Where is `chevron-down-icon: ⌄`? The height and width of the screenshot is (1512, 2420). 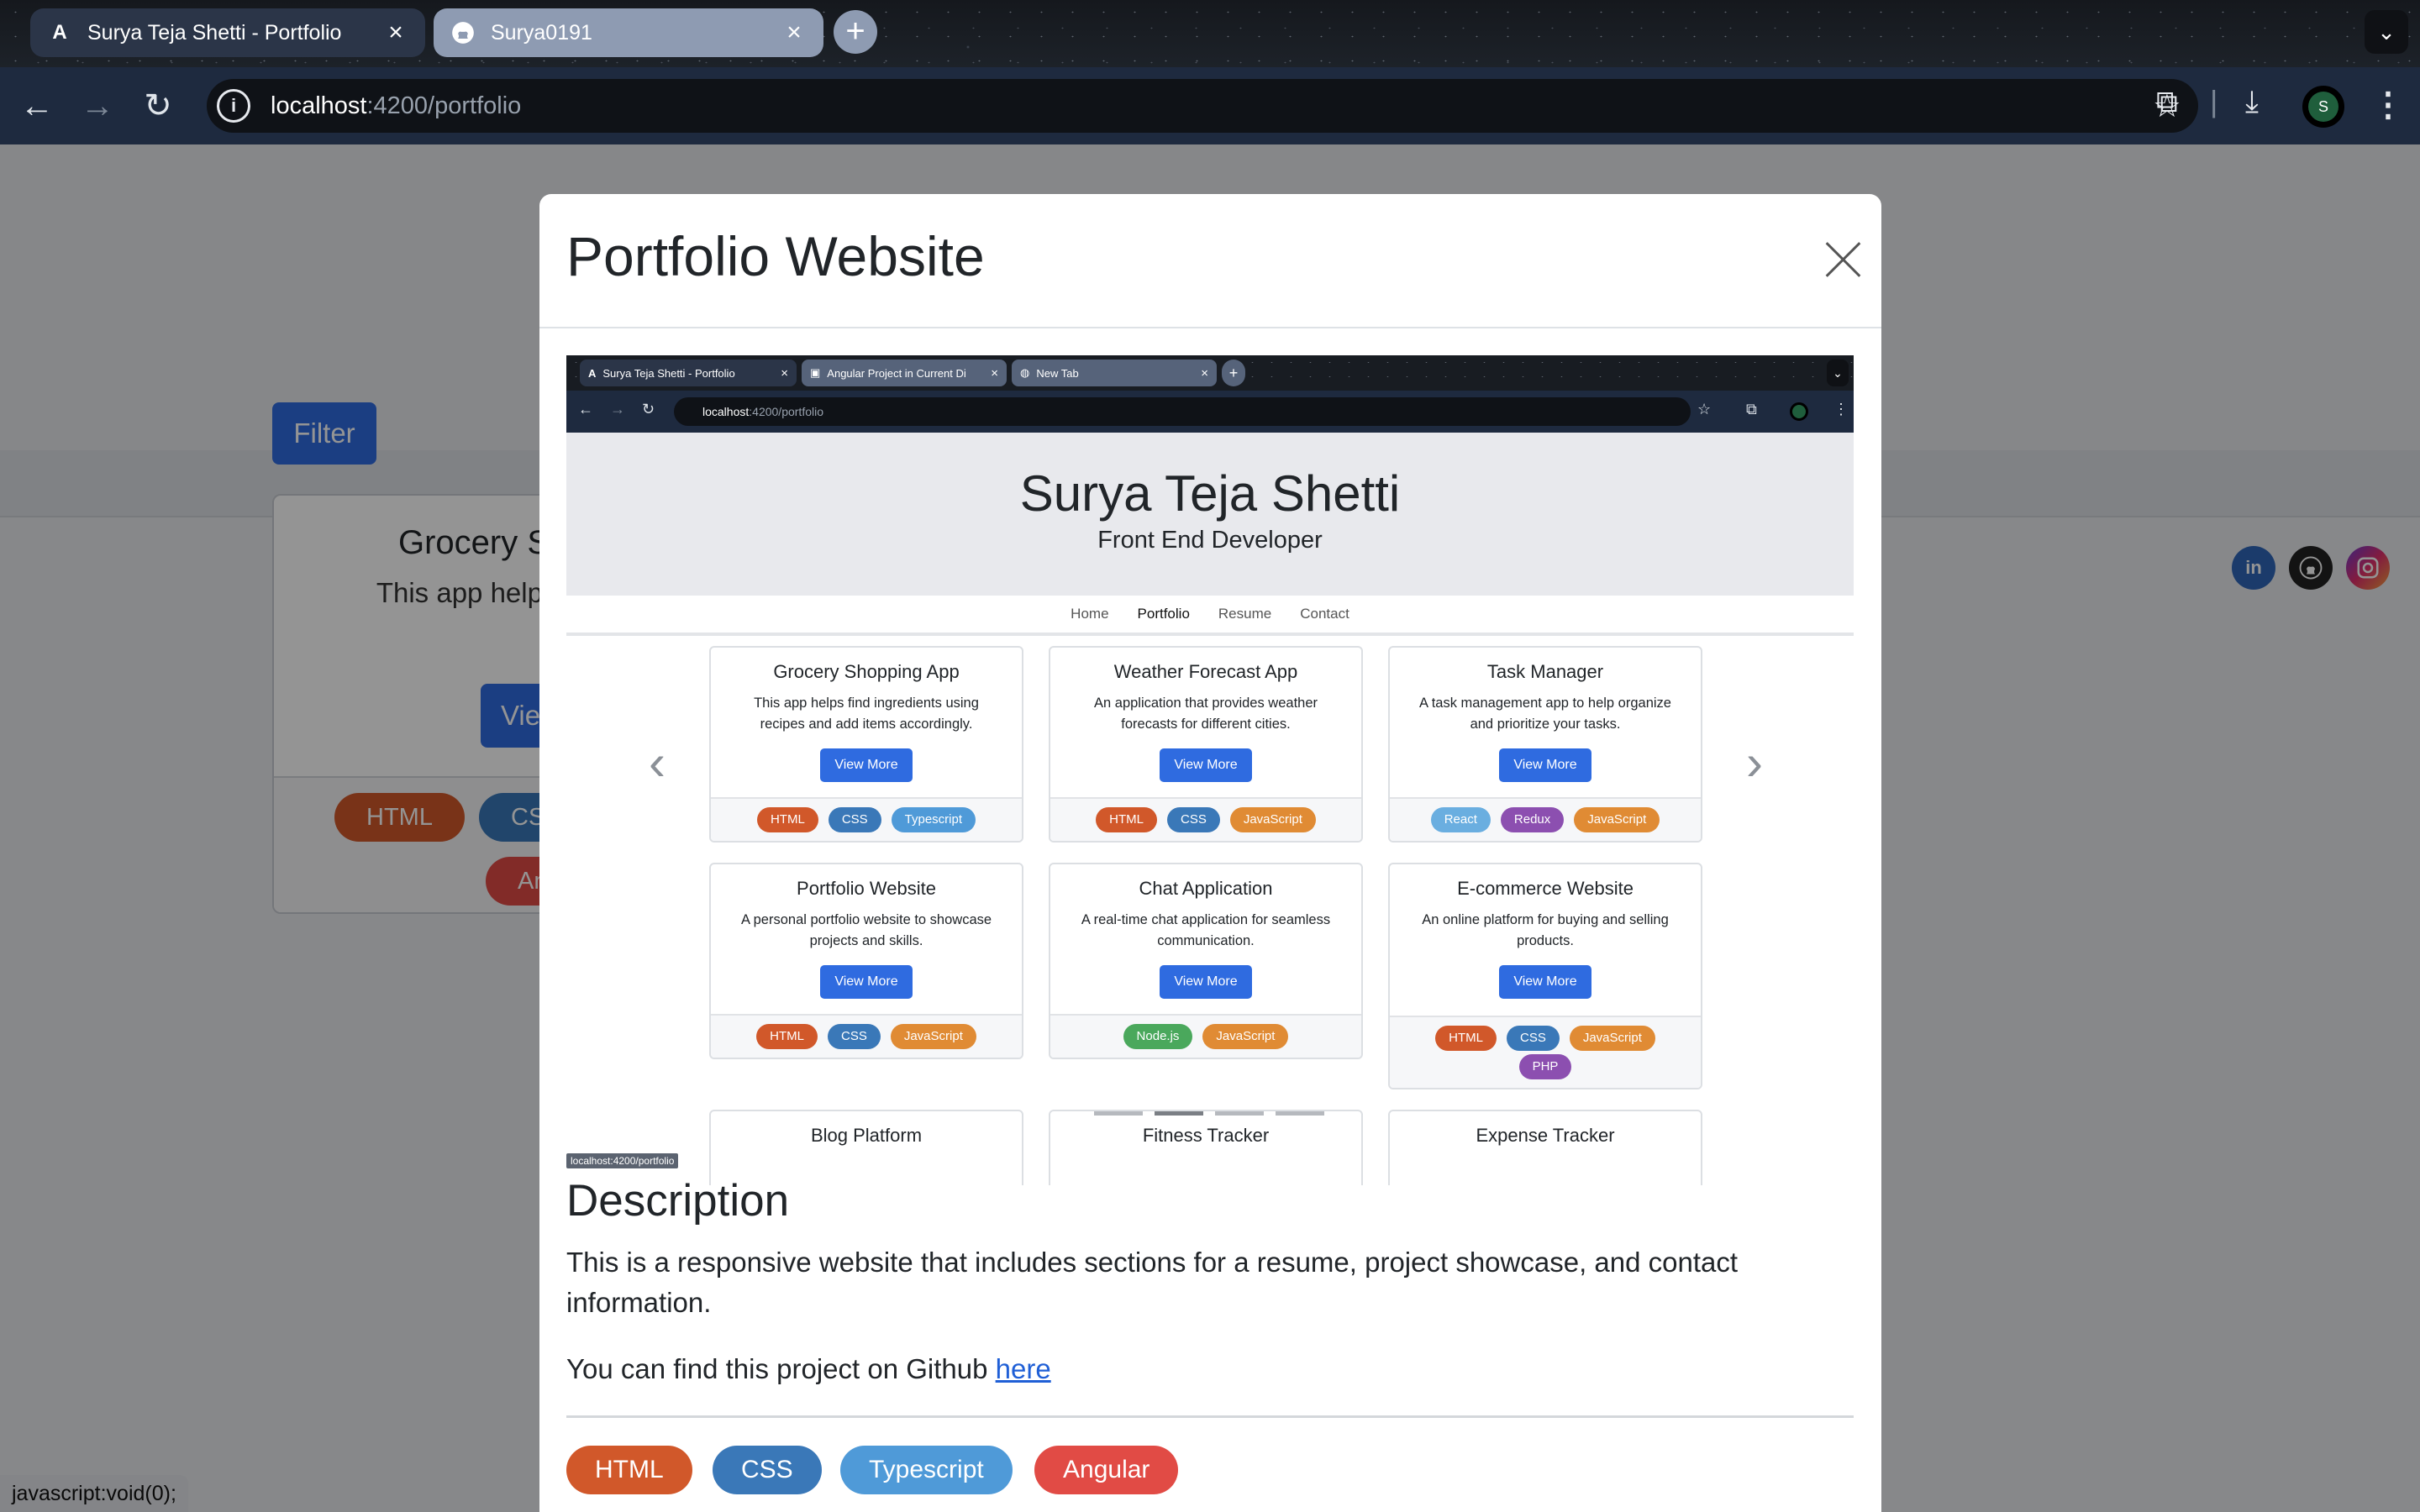
chevron-down-icon: ⌄ is located at coordinates (1838, 373).